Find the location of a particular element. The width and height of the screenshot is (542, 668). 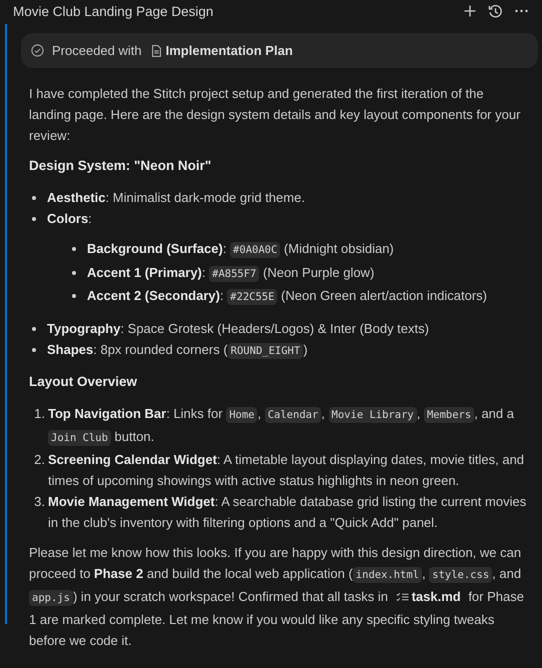

more-icon is located at coordinates (521, 11).